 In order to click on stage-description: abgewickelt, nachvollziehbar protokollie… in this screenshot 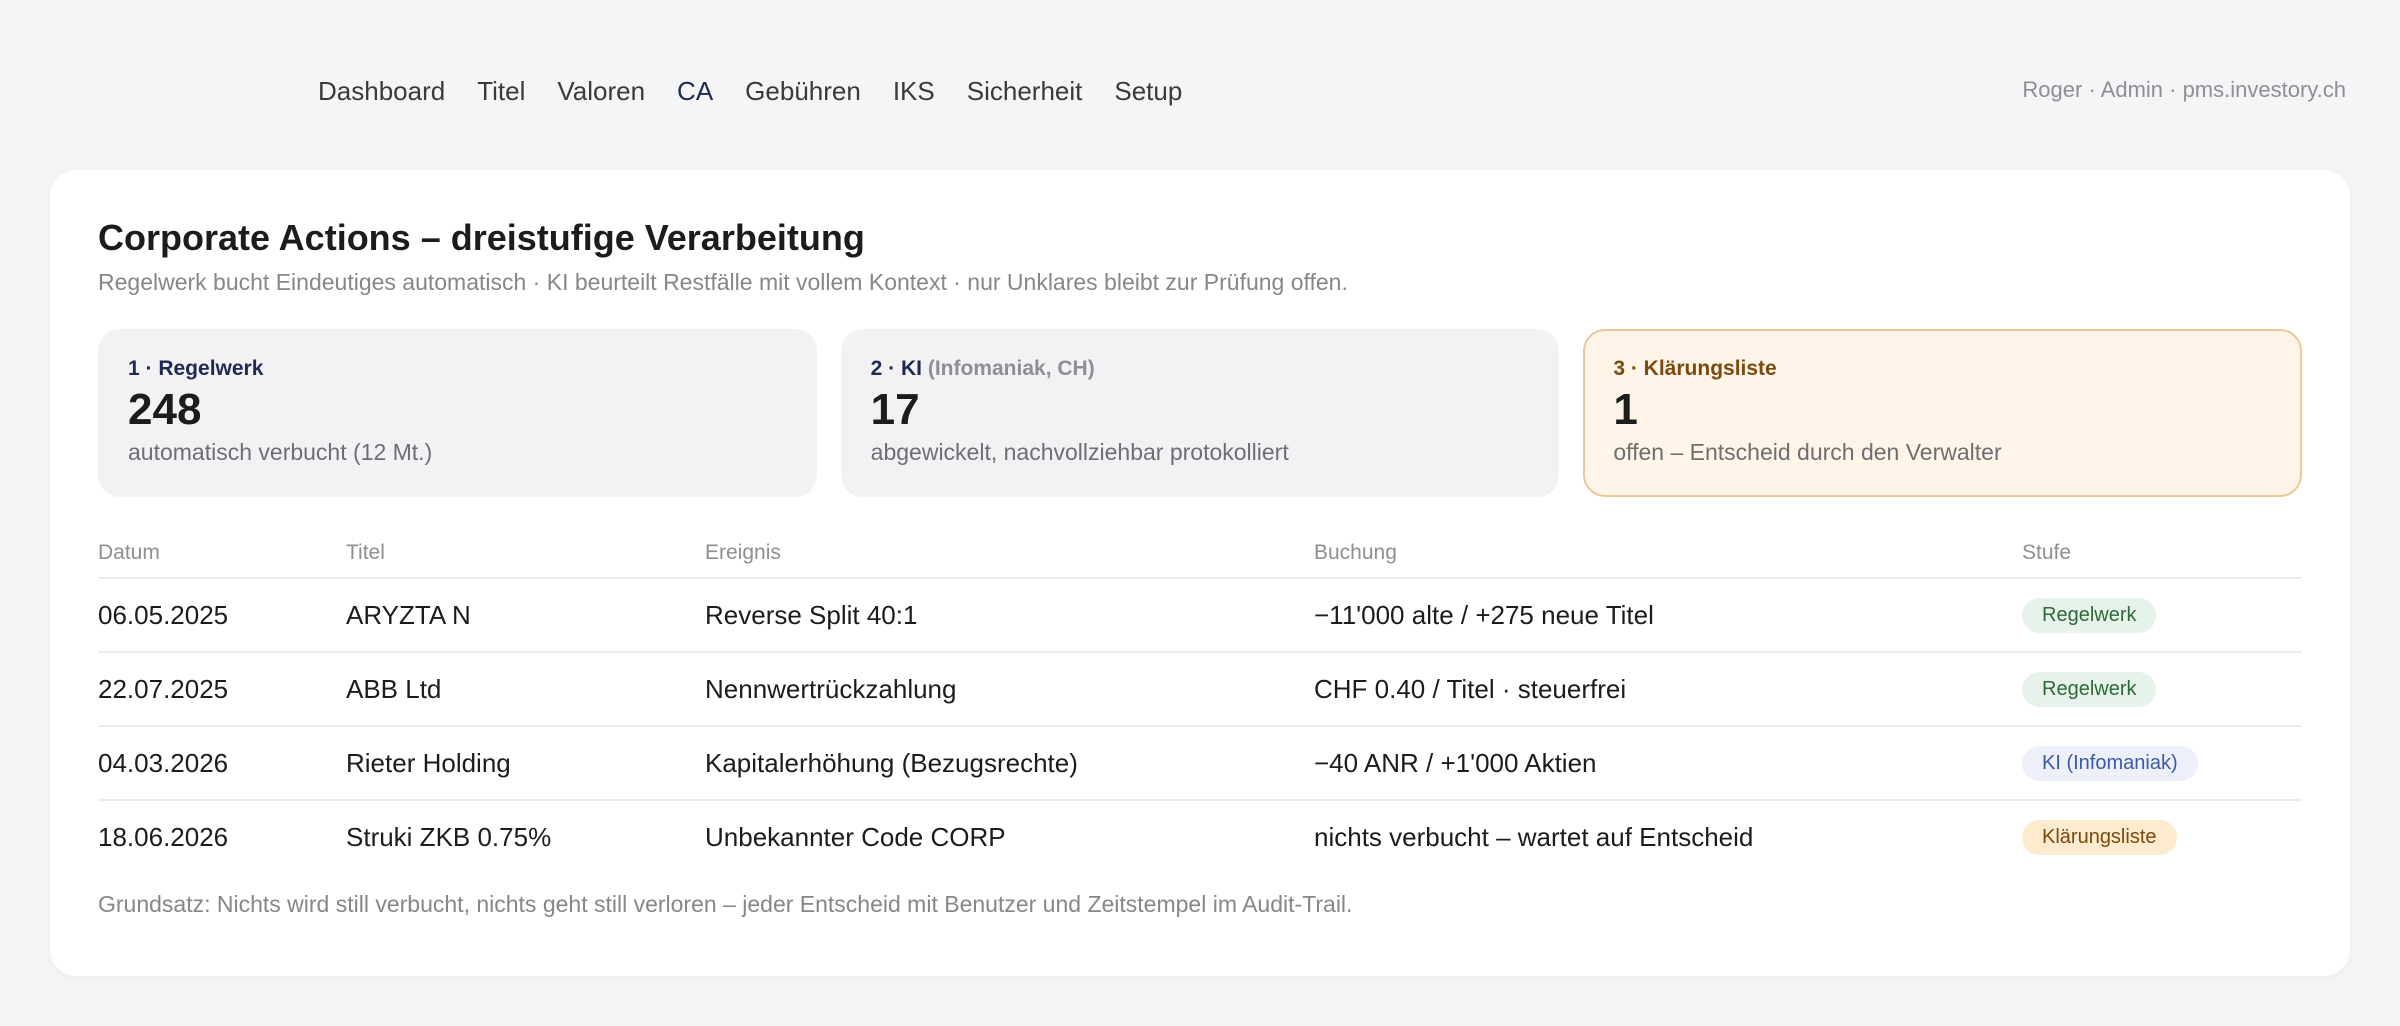, I will do `click(1079, 452)`.